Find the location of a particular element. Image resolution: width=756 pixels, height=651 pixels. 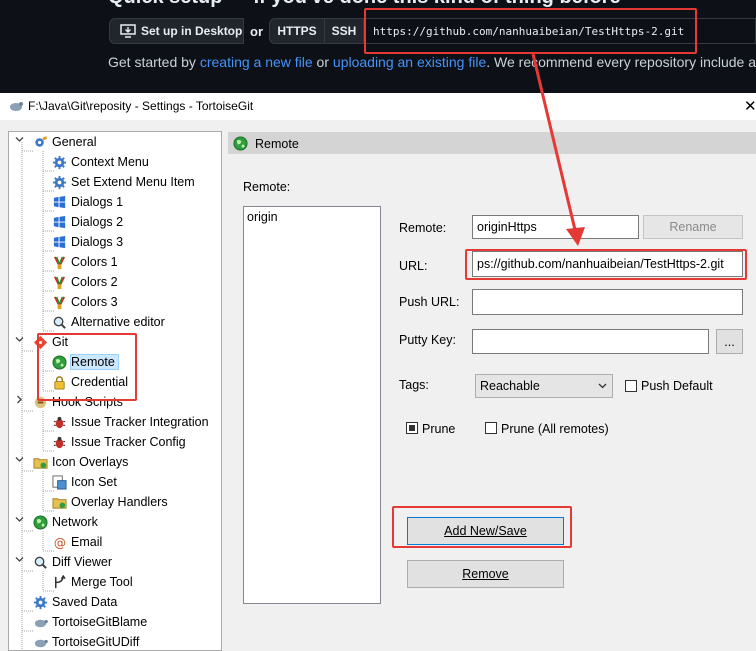

tree-item-label: Context Menu is located at coordinates (110, 162).